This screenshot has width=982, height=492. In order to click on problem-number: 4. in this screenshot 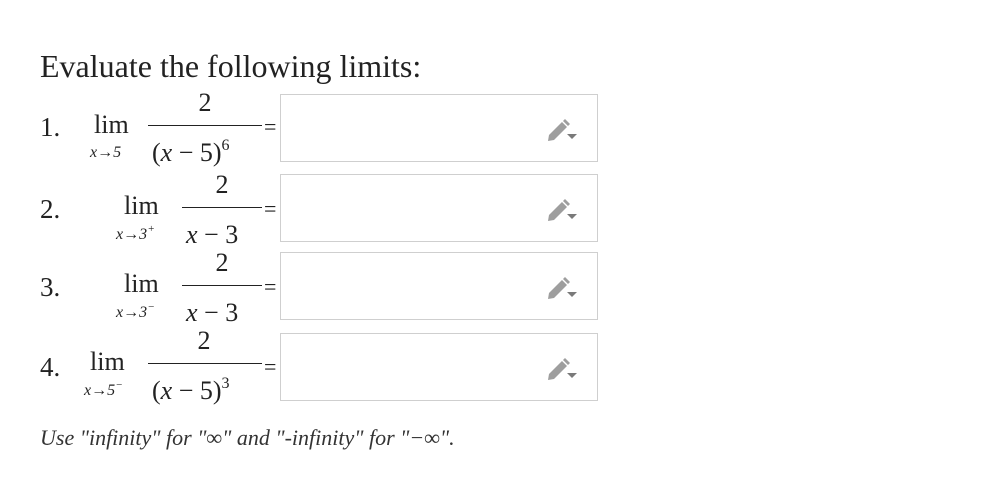, I will do `click(50, 367)`.